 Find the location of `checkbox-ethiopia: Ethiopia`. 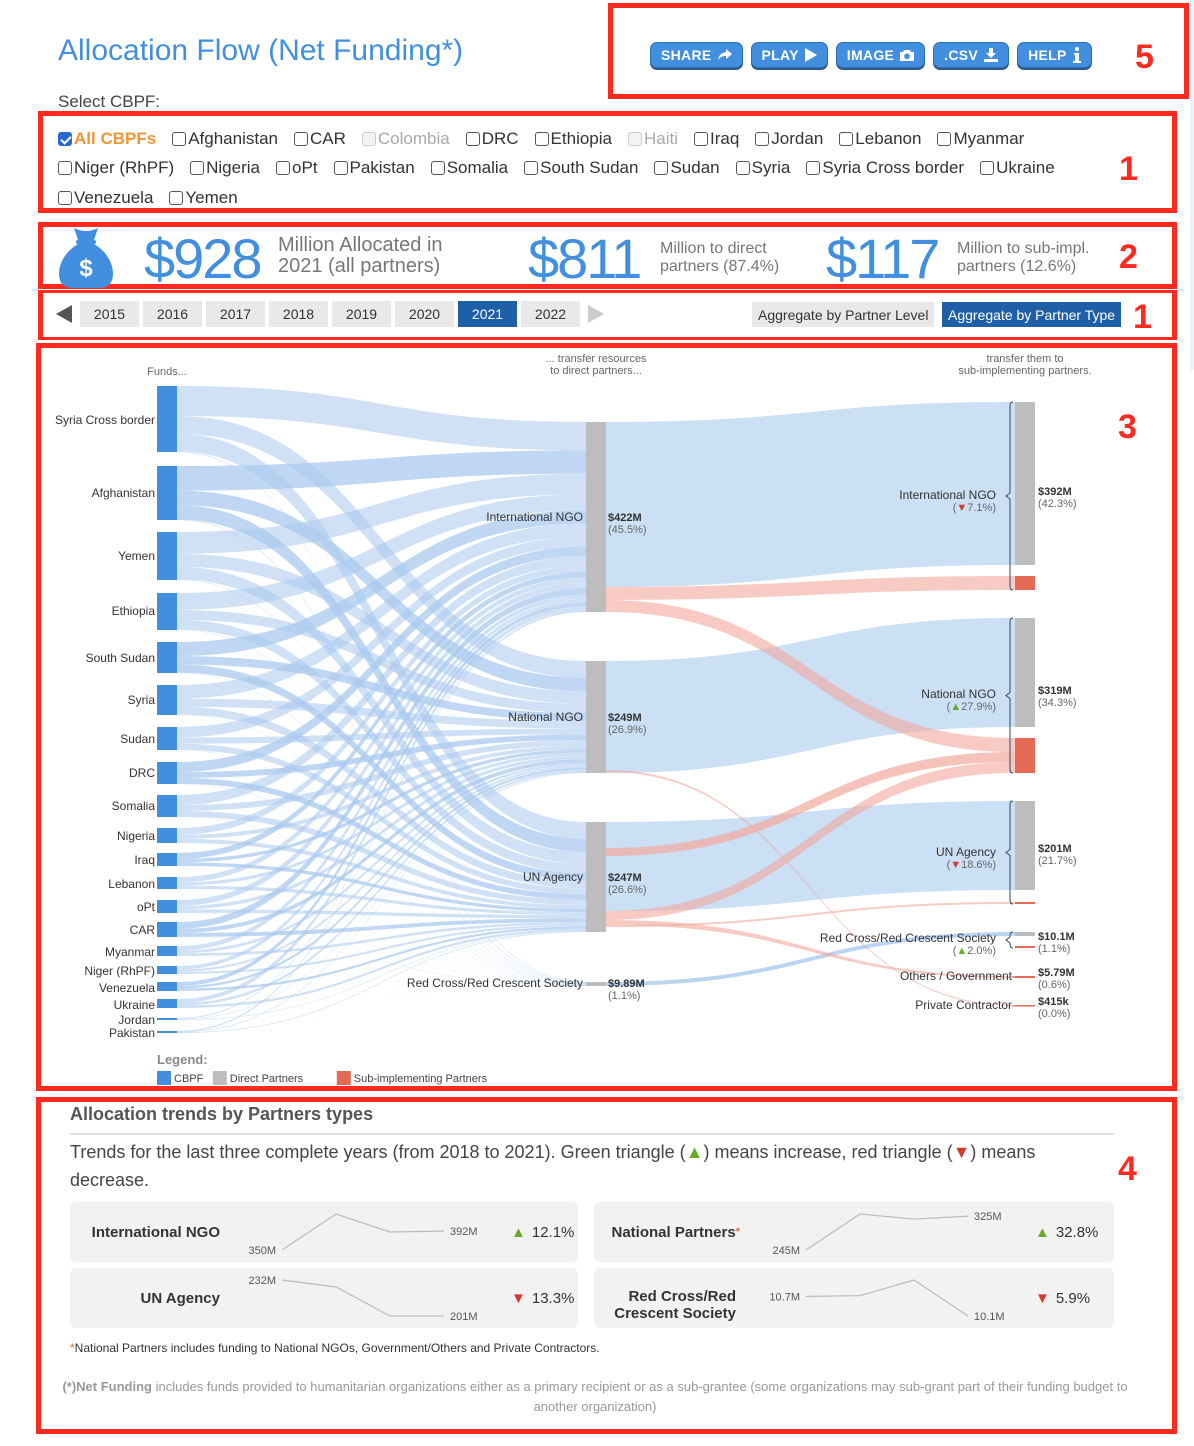

checkbox-ethiopia: Ethiopia is located at coordinates (573, 139).